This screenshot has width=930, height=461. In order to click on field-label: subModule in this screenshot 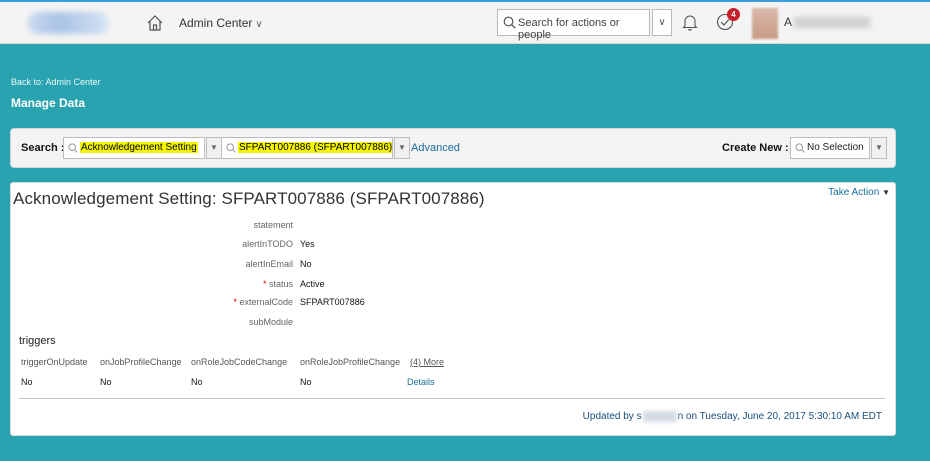, I will do `click(270, 322)`.